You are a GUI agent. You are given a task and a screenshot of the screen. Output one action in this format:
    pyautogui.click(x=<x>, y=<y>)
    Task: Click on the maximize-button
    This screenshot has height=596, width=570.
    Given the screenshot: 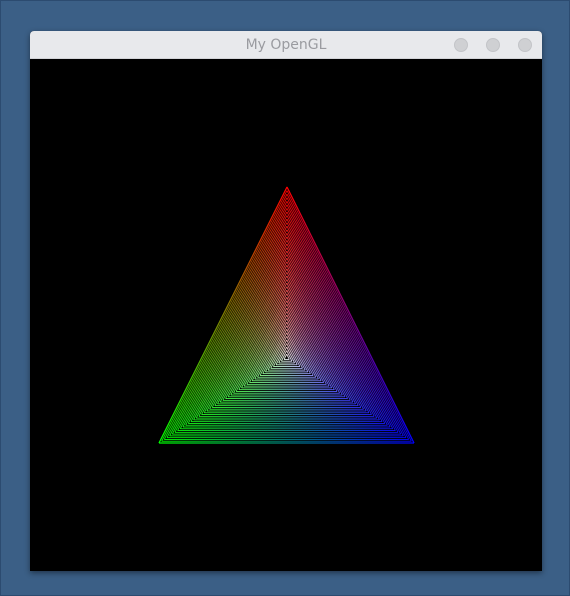 What is the action you would take?
    pyautogui.click(x=493, y=45)
    